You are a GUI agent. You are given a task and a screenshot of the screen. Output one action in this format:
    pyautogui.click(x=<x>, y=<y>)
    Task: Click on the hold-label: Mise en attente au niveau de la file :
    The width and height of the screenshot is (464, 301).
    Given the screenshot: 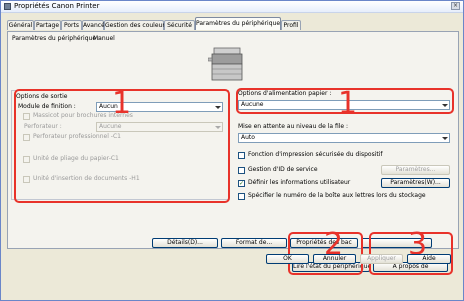 What is the action you would take?
    pyautogui.click(x=293, y=126)
    